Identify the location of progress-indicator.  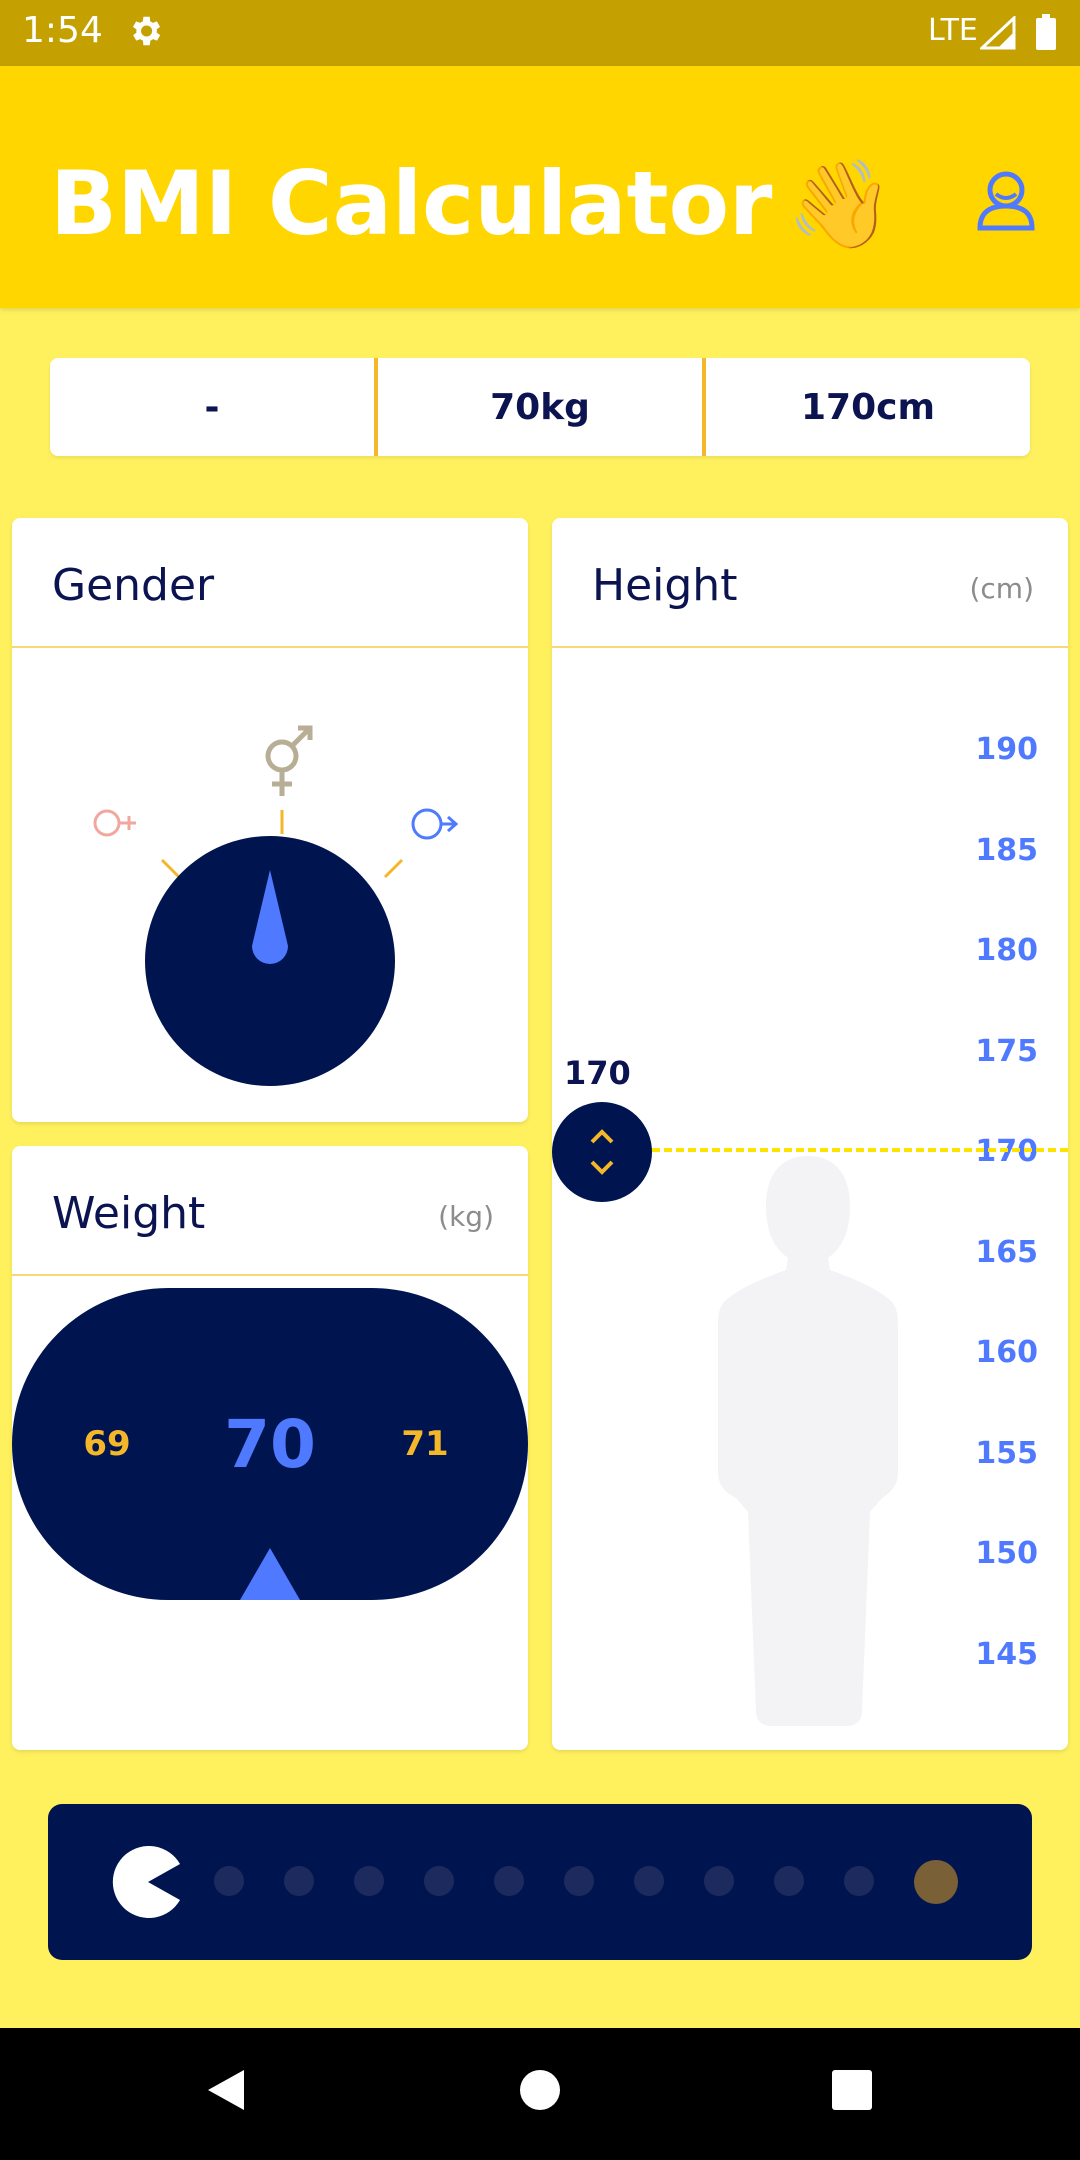
(540, 1882).